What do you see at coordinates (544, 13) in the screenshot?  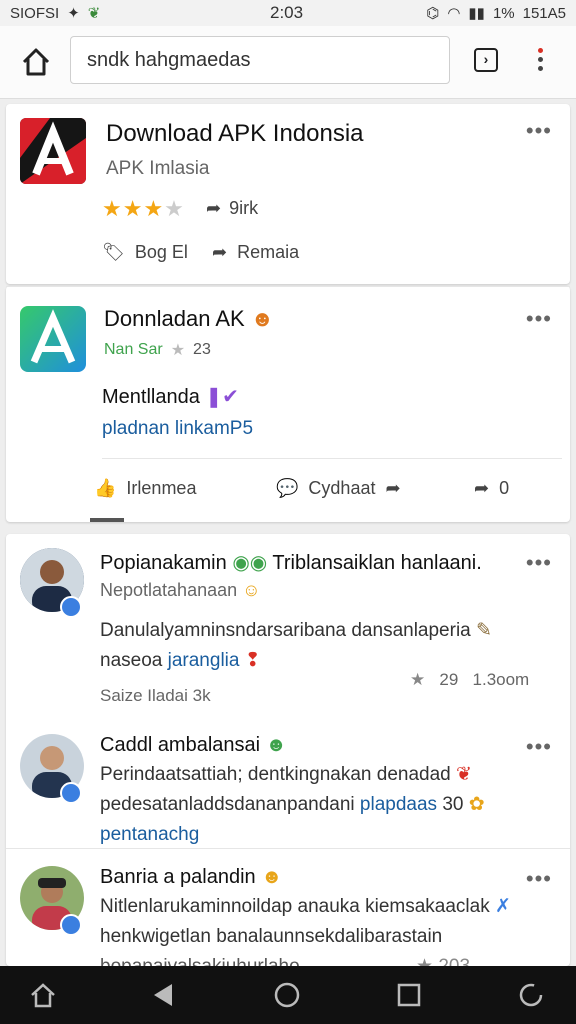 I see `status-right-text: 151A5` at bounding box center [544, 13].